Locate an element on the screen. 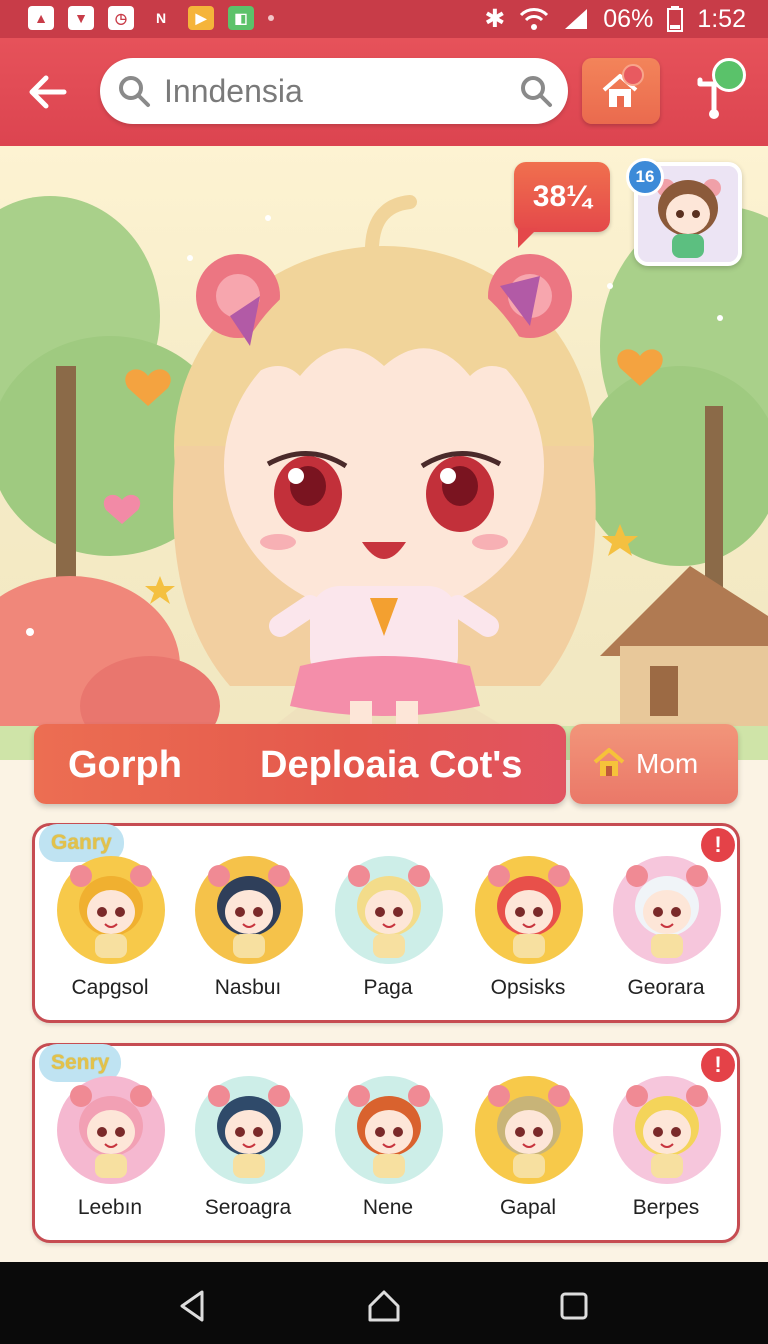  character-item: Nasbuı is located at coordinates (248, 934).